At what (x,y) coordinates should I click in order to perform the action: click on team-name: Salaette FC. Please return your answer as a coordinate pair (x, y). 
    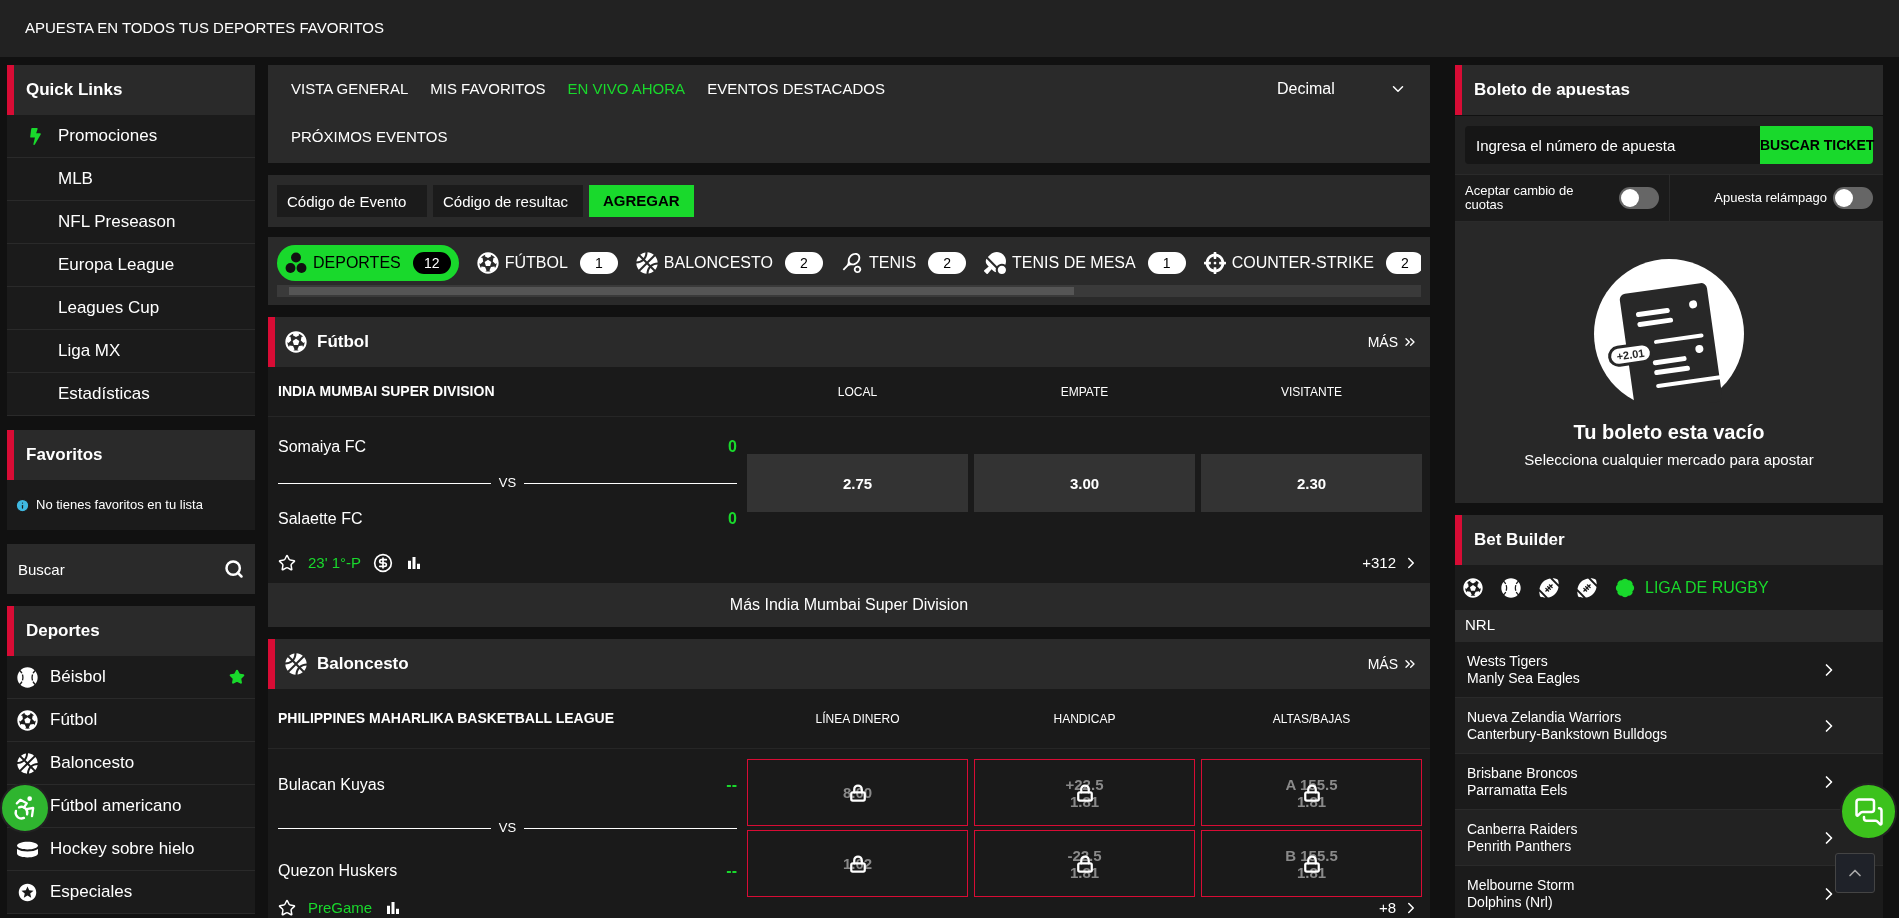
    Looking at the image, I should click on (320, 519).